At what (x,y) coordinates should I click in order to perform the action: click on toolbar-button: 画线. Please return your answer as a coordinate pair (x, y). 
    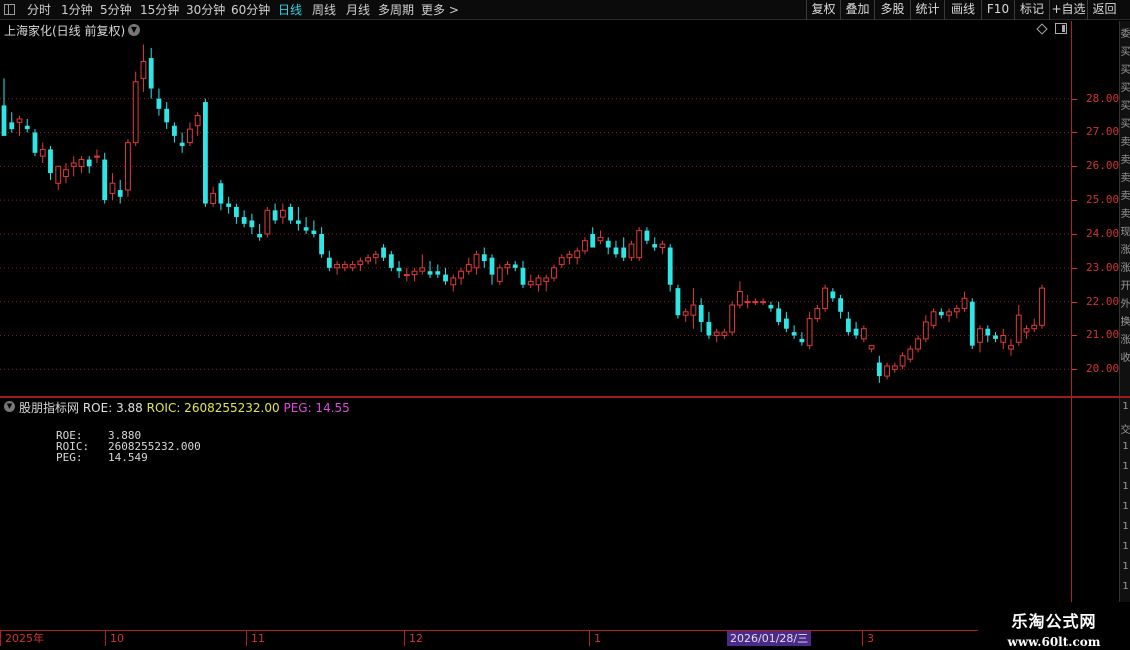
    Looking at the image, I should click on (962, 10).